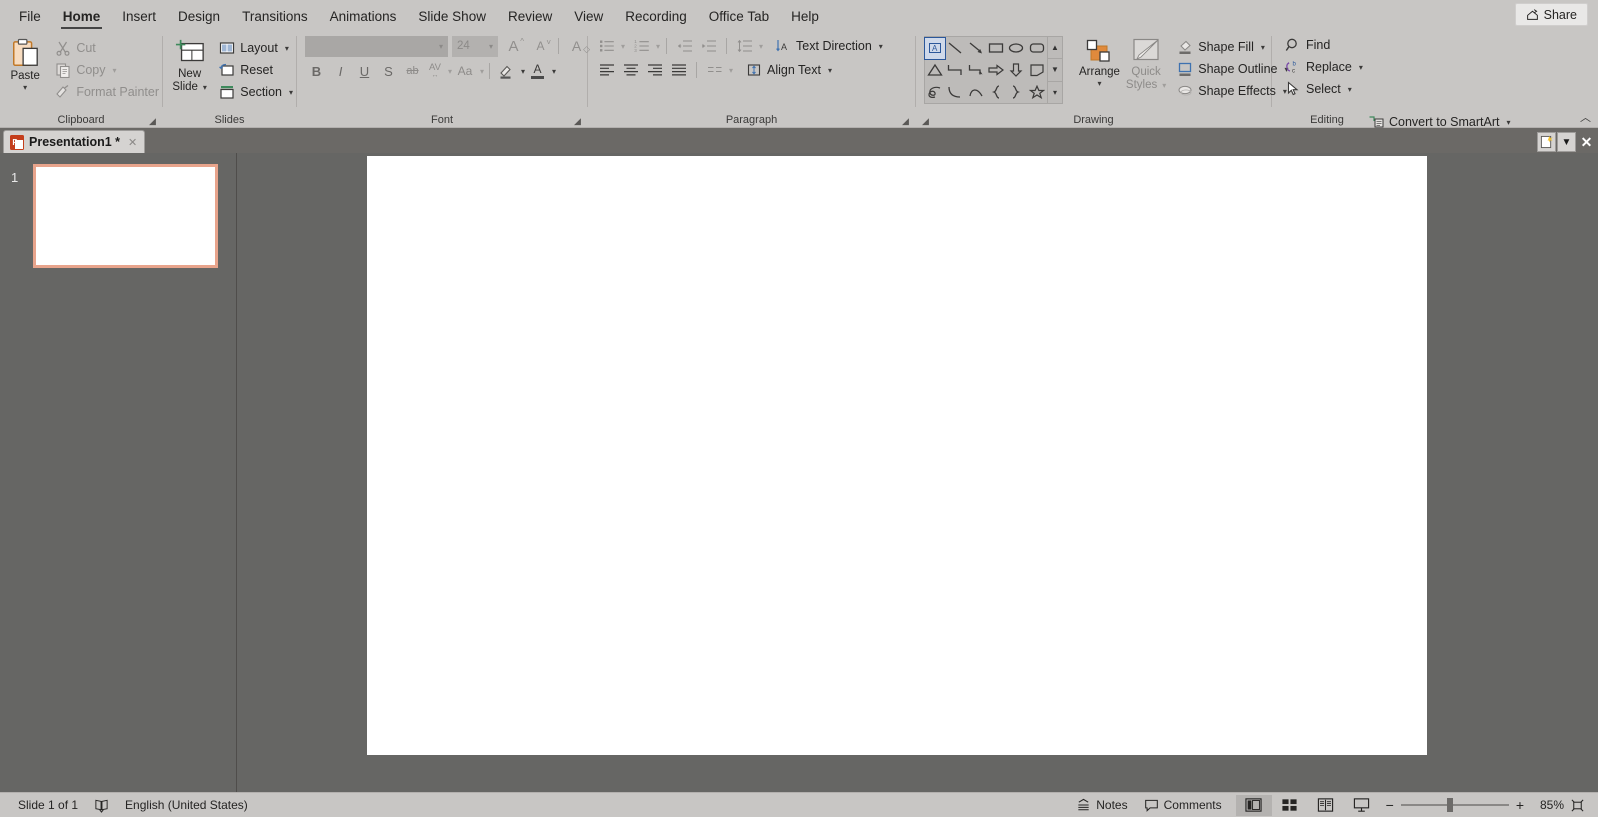  I want to click on tab-insert: Insert, so click(139, 16).